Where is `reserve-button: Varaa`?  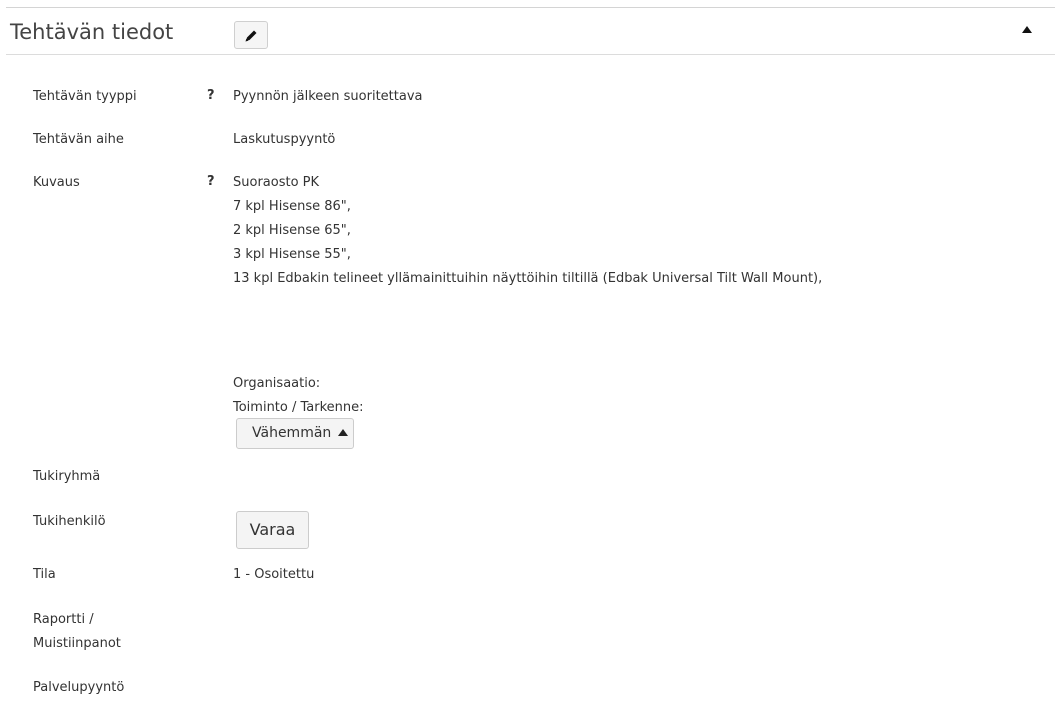 reserve-button: Varaa is located at coordinates (272, 530).